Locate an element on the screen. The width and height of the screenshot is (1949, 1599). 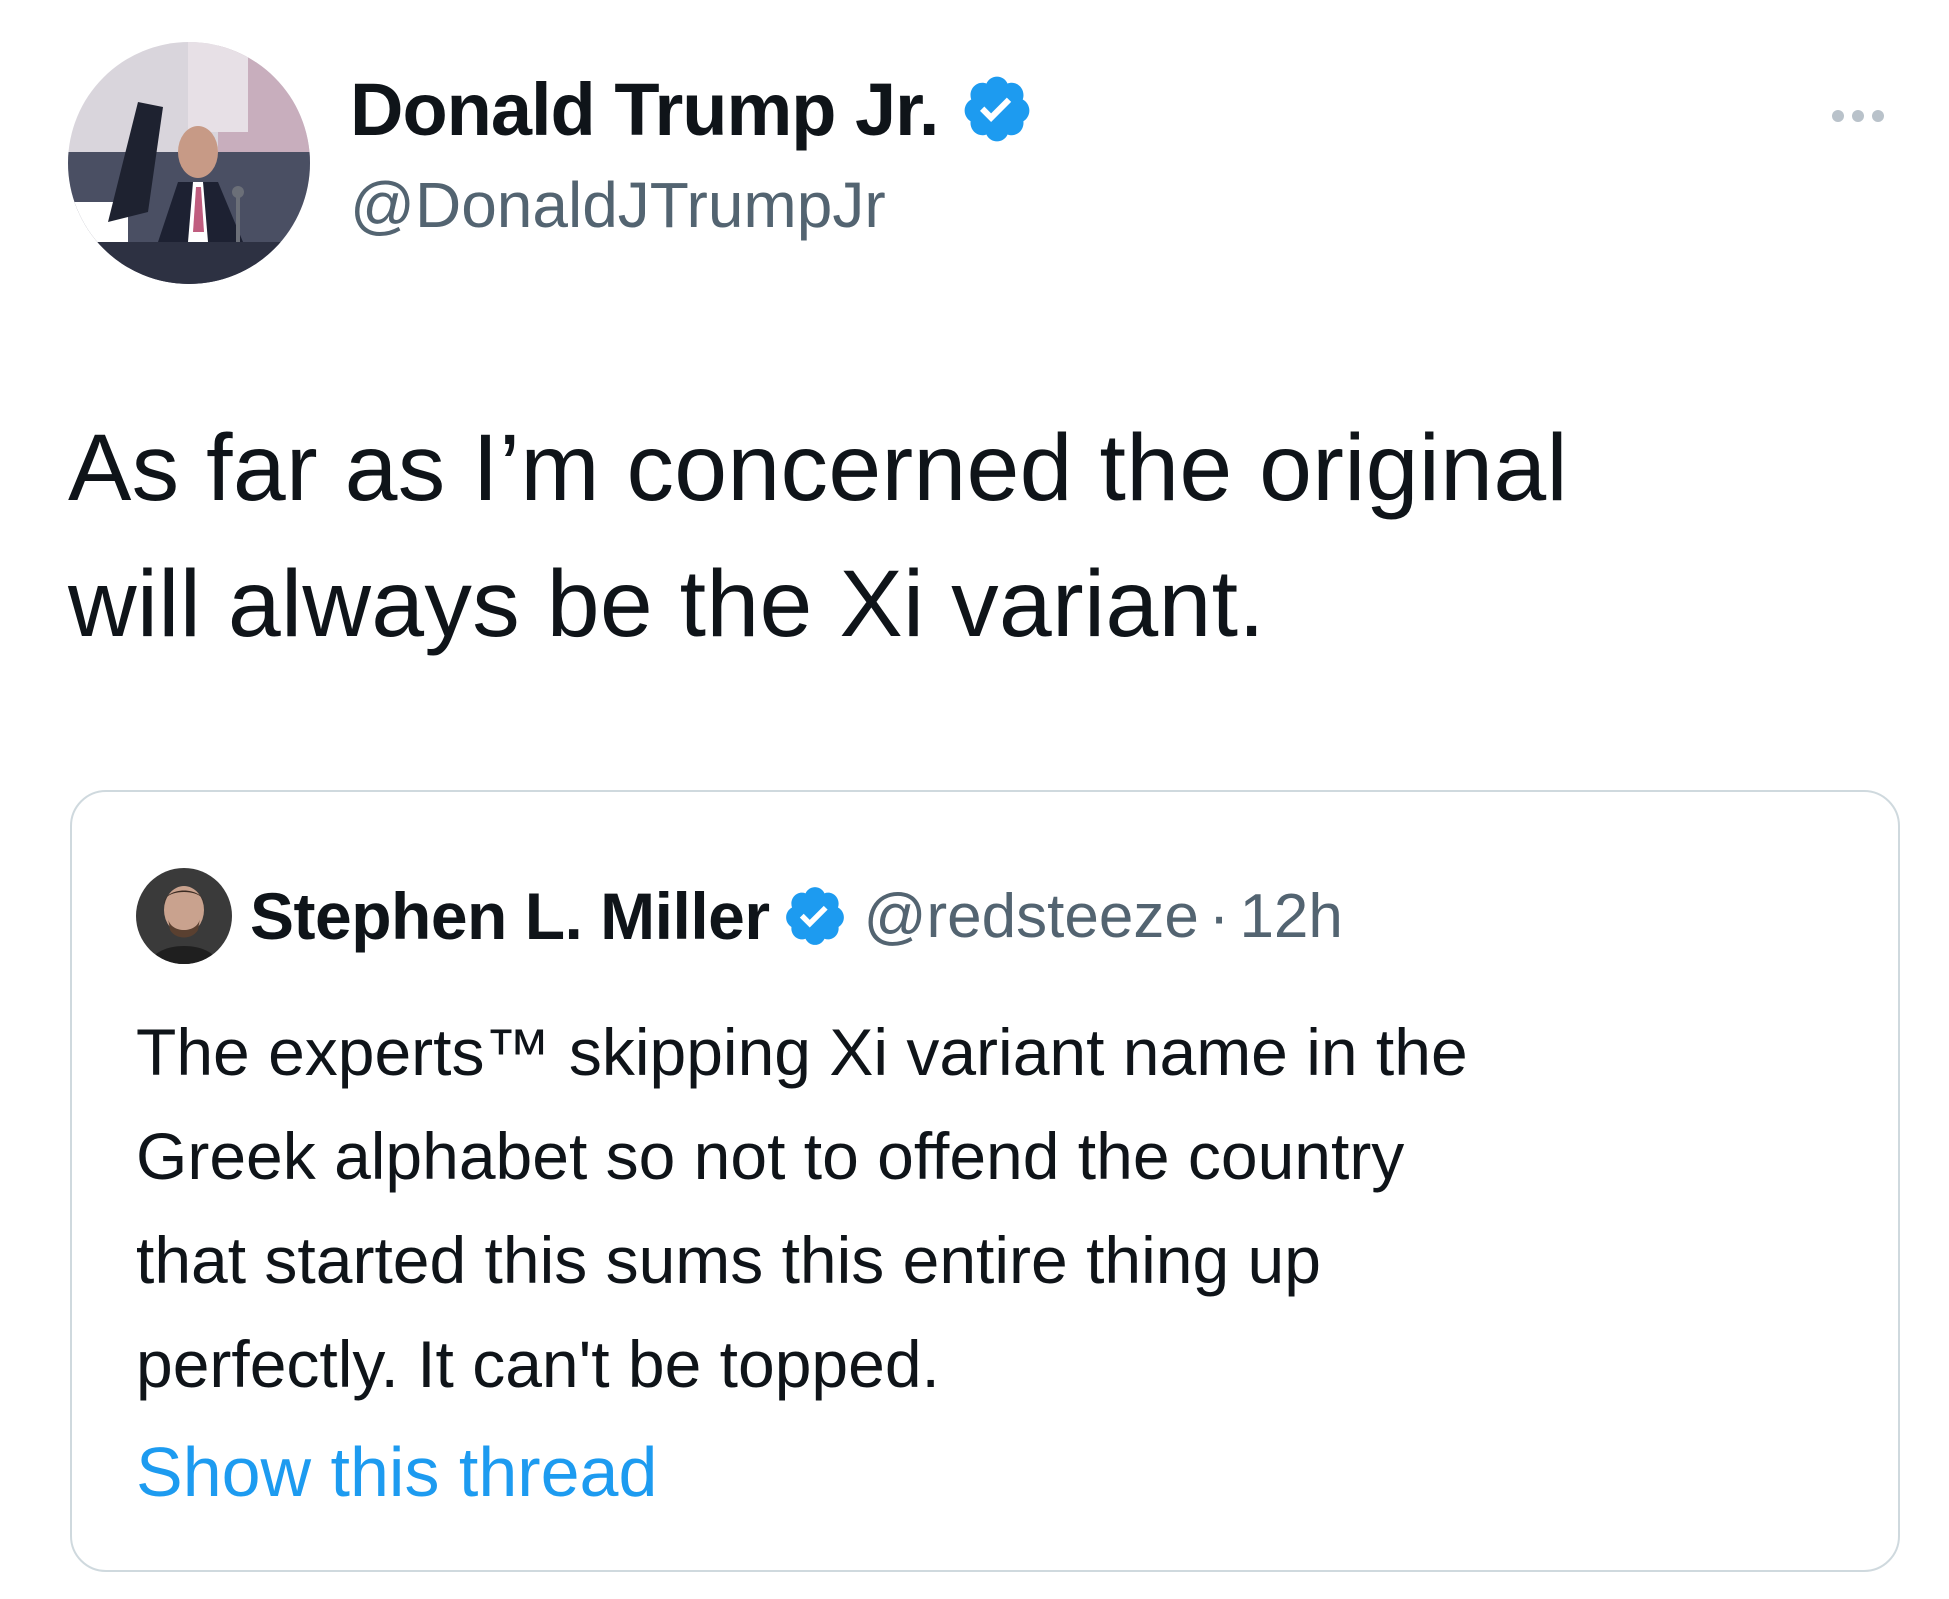
show-thread-link: Show this thread is located at coordinates (396, 1472).